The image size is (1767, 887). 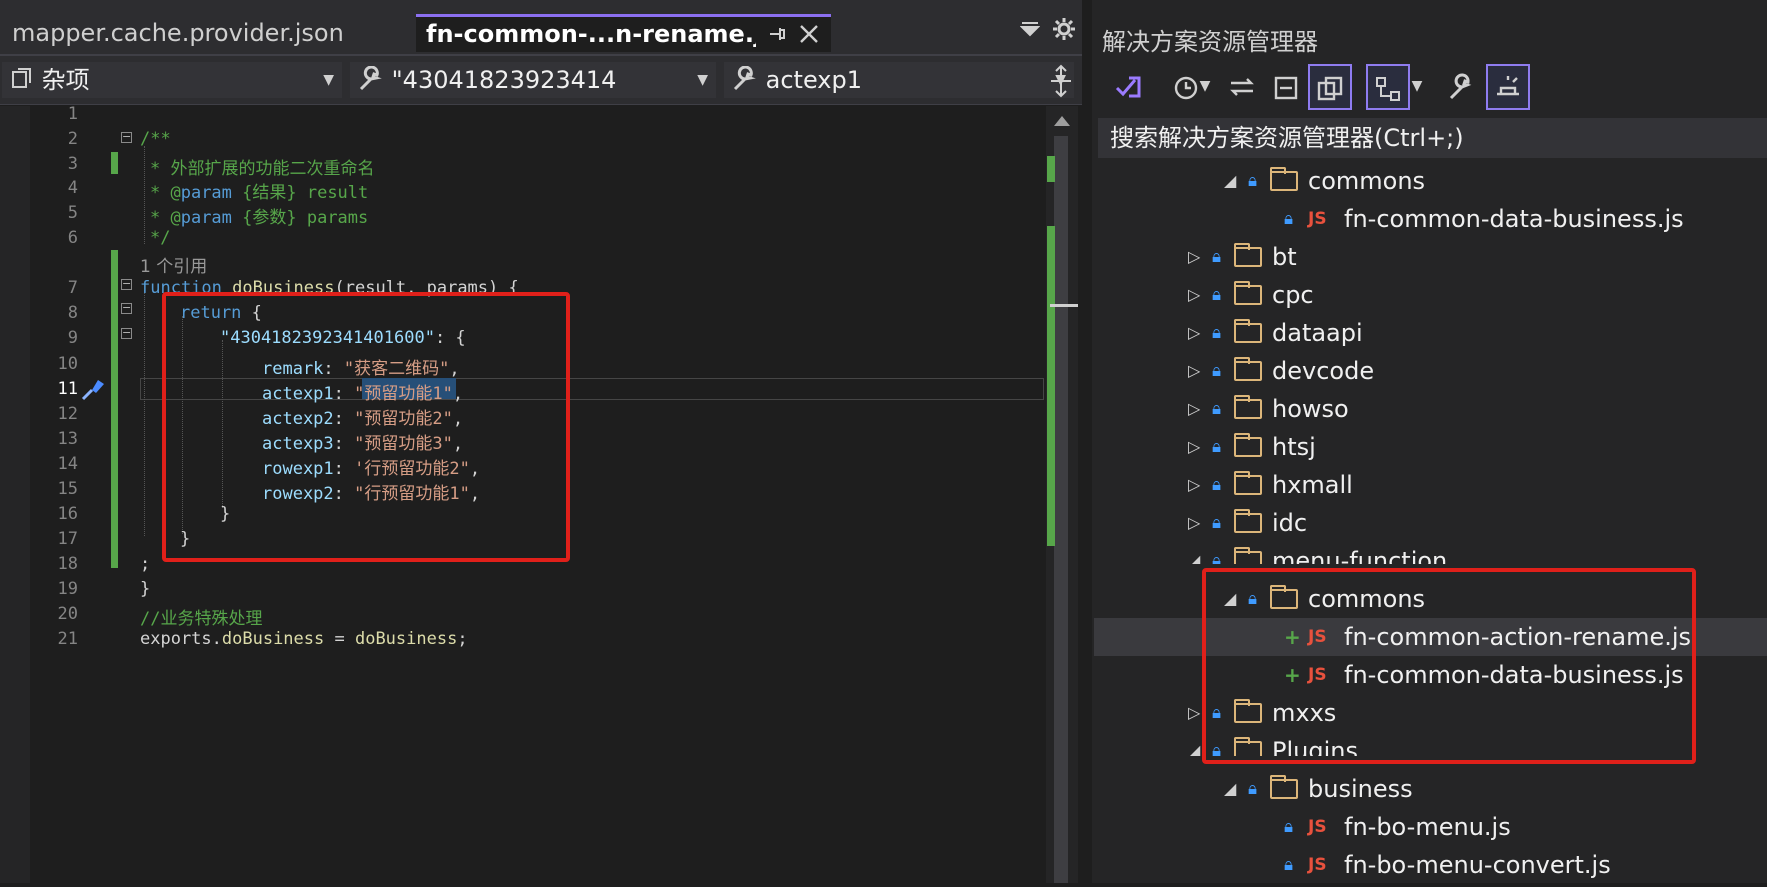 I want to click on code-line-2: /**, so click(x=155, y=139).